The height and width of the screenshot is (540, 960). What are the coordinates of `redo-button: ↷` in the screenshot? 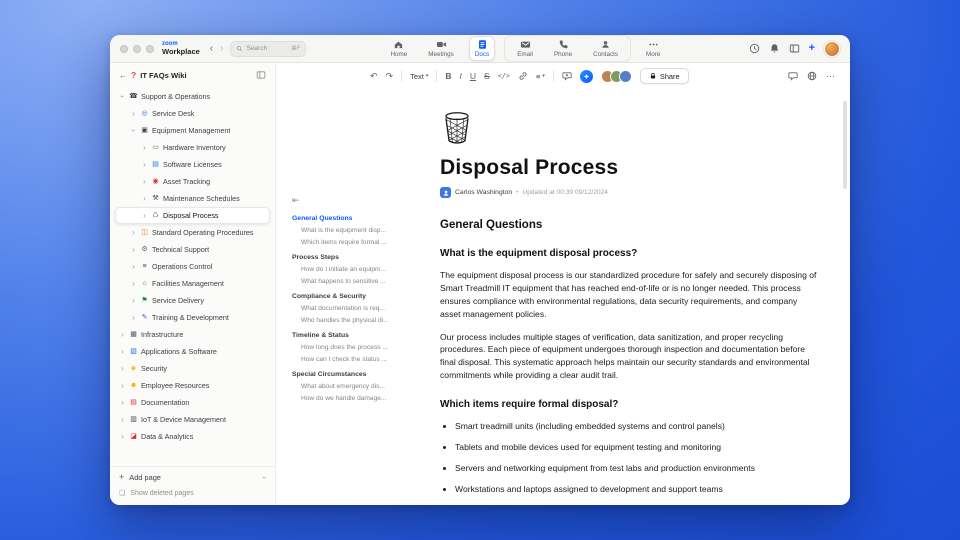 It's located at (390, 76).